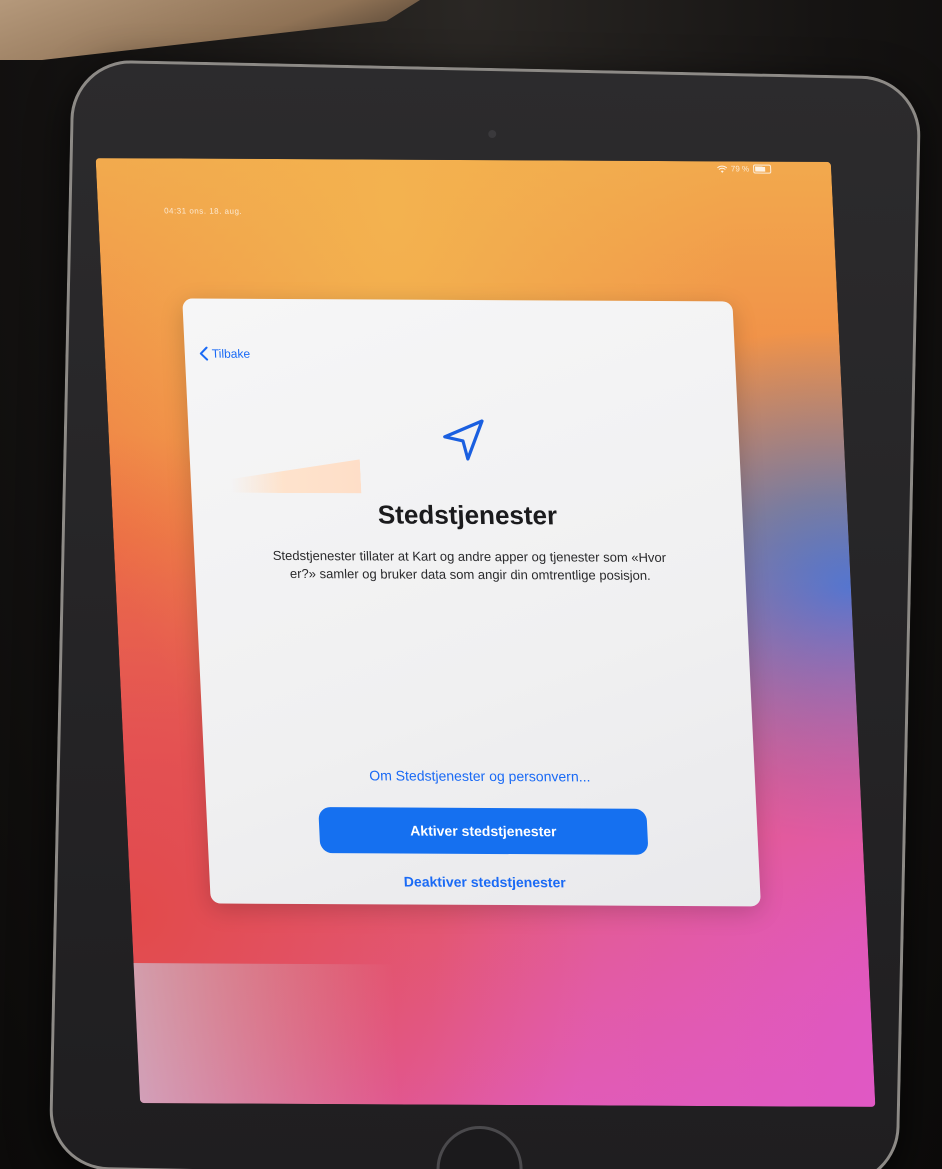 The width and height of the screenshot is (942, 1169). What do you see at coordinates (479, 1147) in the screenshot?
I see `home-button` at bounding box center [479, 1147].